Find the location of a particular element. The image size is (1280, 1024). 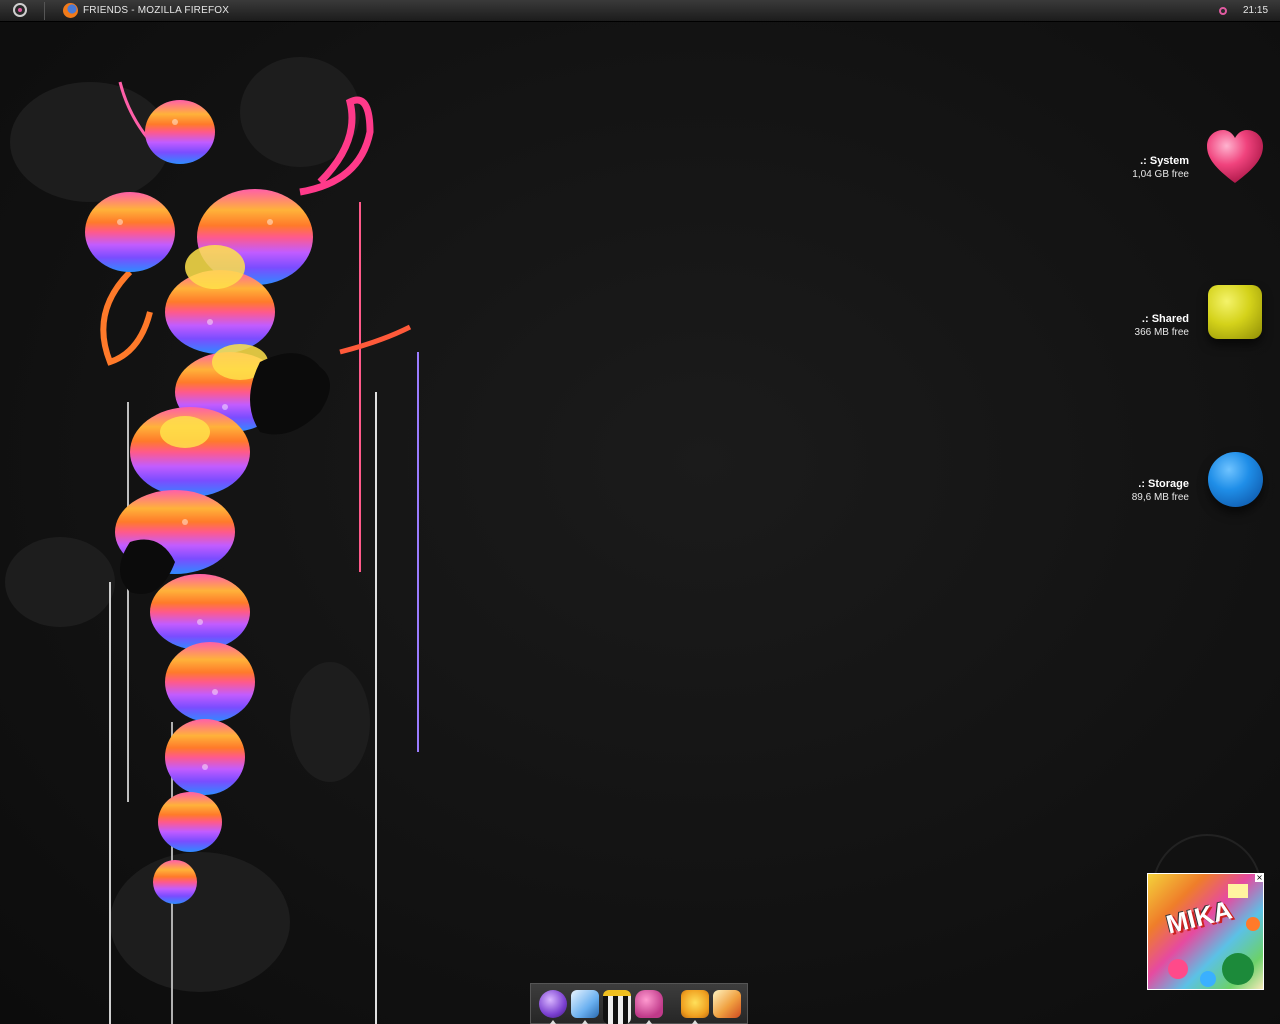

panel-separator is located at coordinates (44, 11).